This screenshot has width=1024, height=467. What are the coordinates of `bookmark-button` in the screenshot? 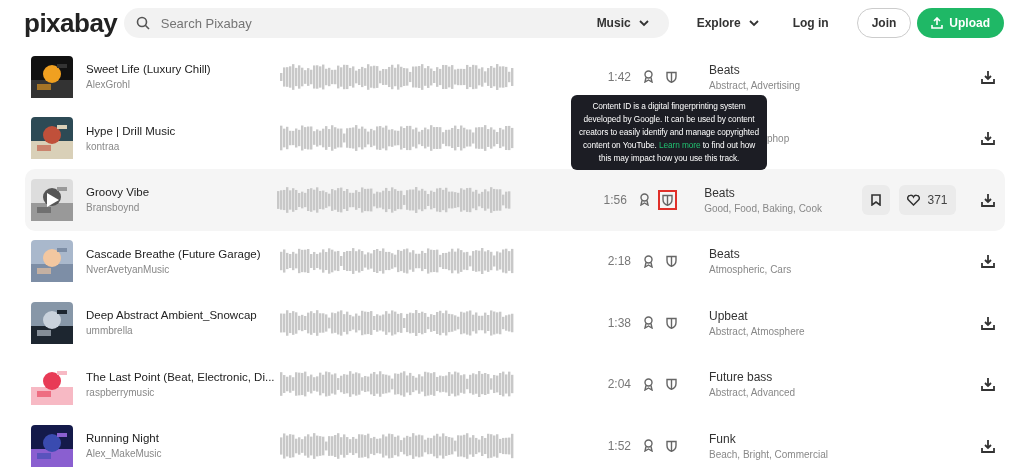 It's located at (876, 199).